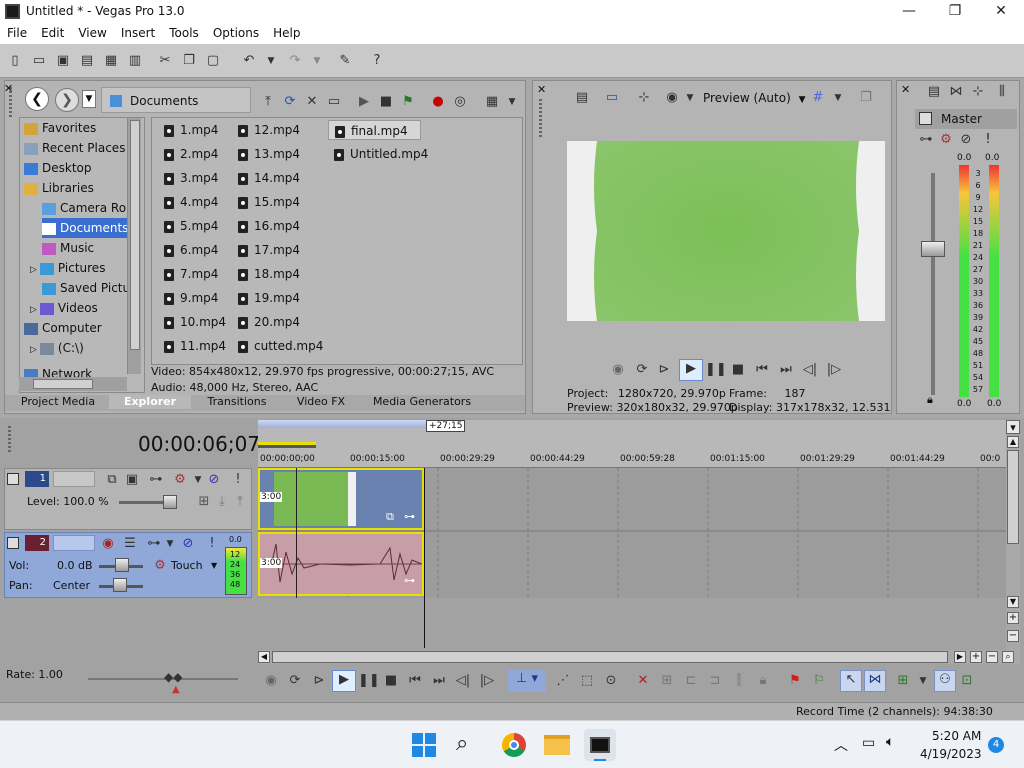 The image size is (1024, 768). Describe the element at coordinates (68, 248) in the screenshot. I see `tree-item-music: Music` at that location.